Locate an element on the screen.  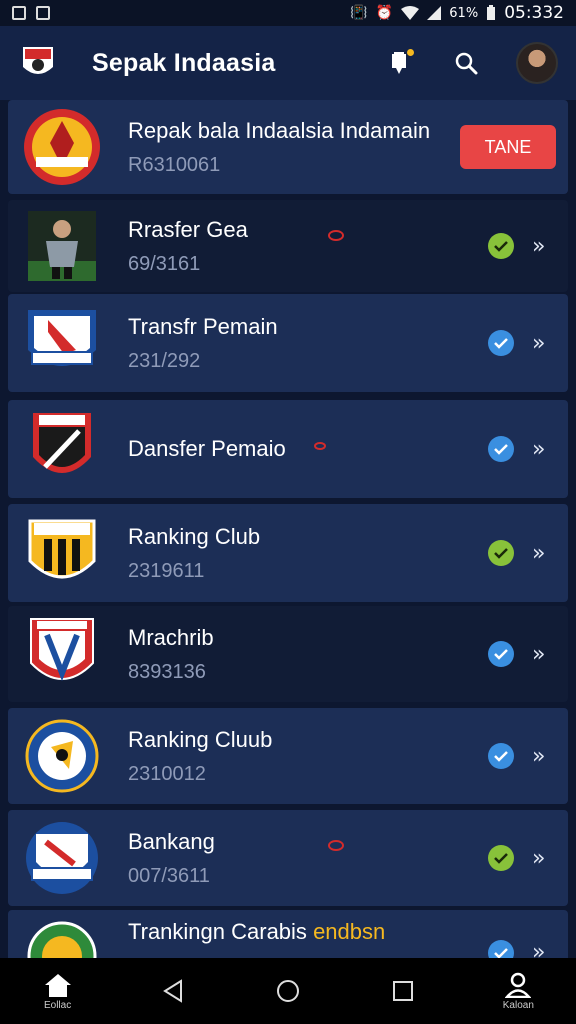
status-bar: 📳 ⏰ 61% 05:332 is located at coordinates (288, 13).